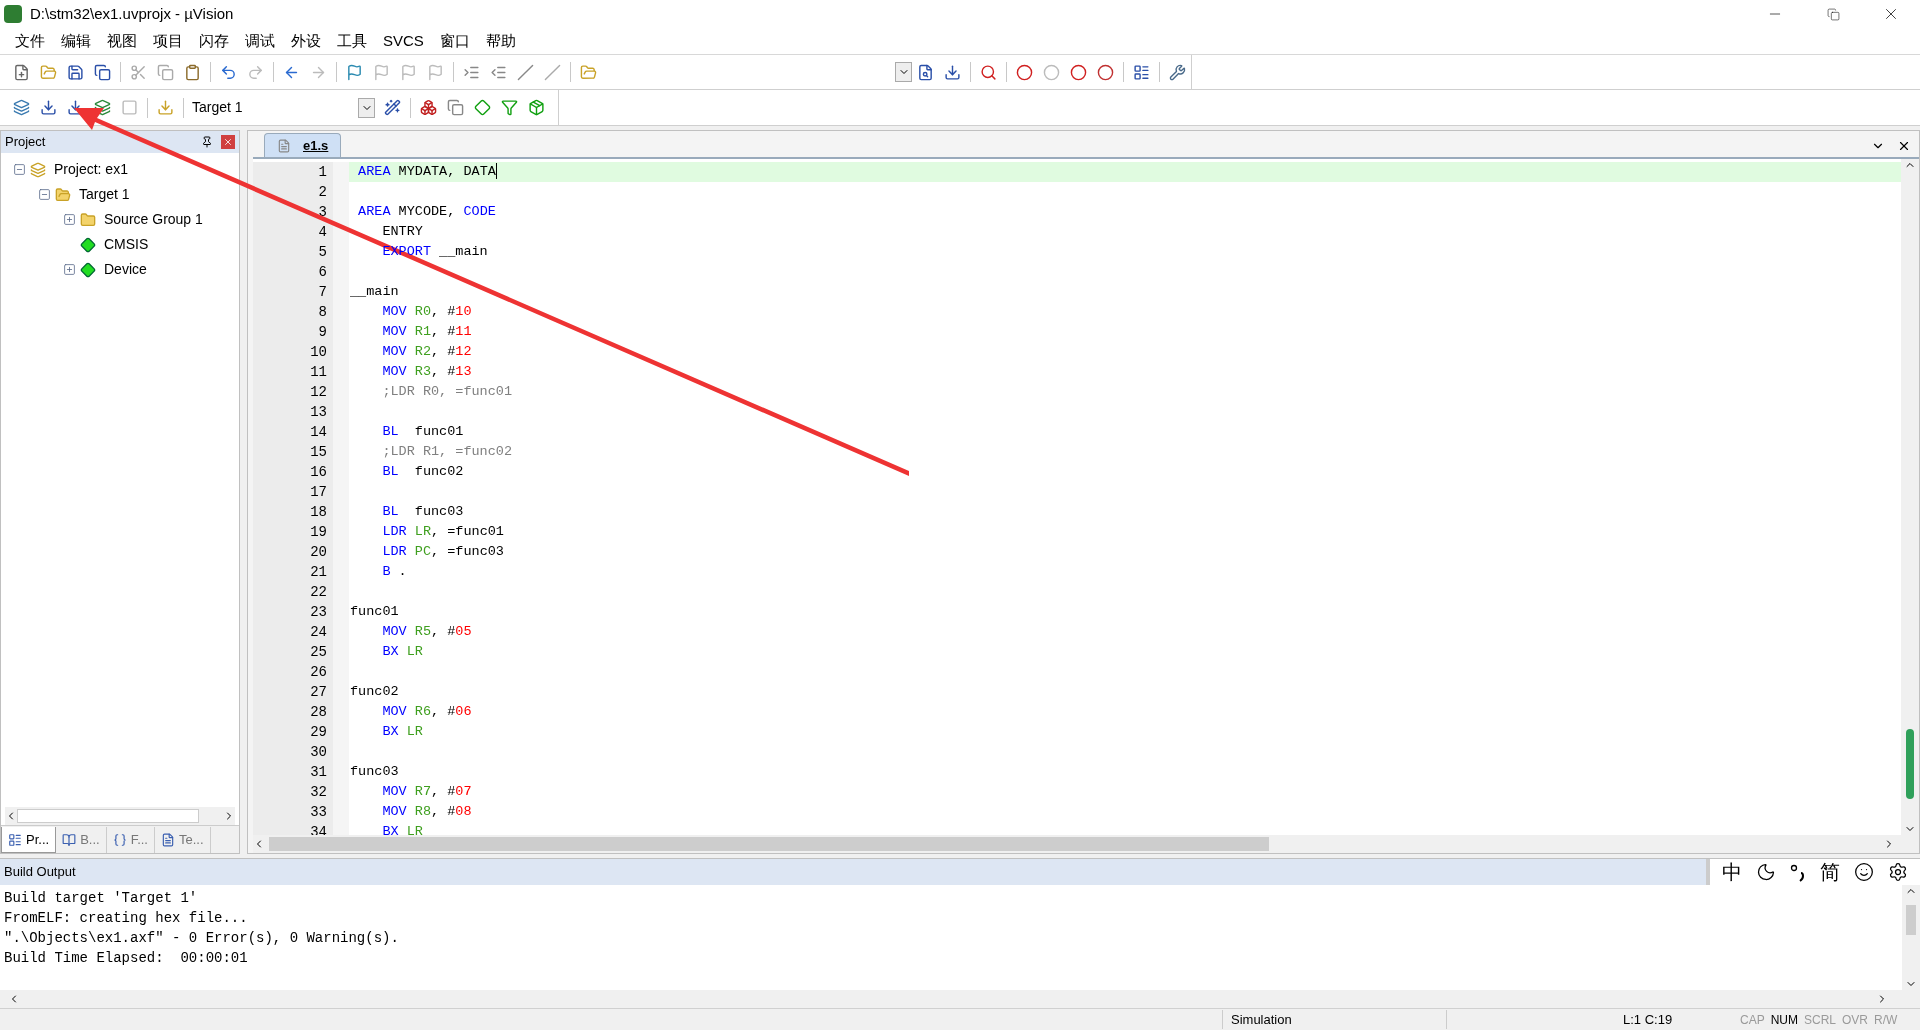 Image resolution: width=1920 pixels, height=1030 pixels. Describe the element at coordinates (122, 41) in the screenshot. I see `menu-item: 视图` at that location.